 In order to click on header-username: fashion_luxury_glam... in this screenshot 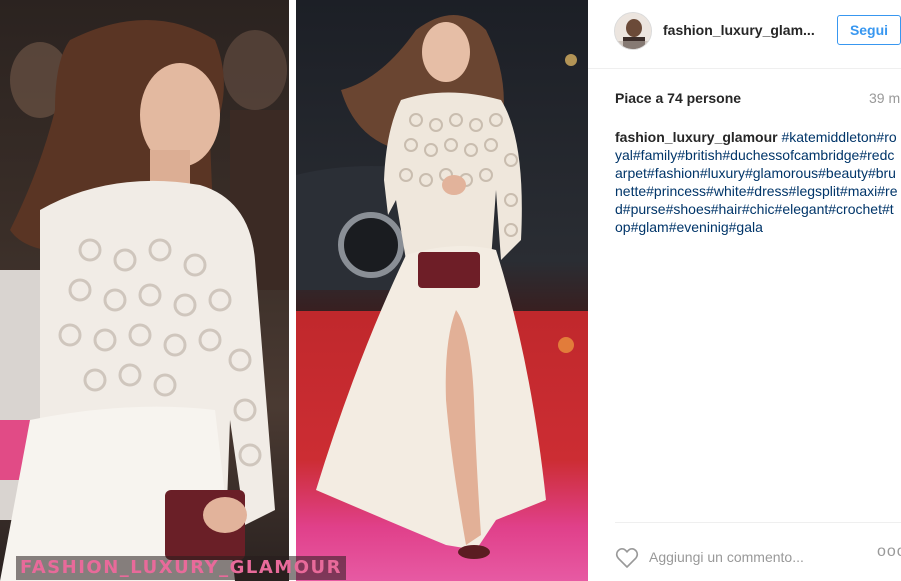, I will do `click(743, 30)`.